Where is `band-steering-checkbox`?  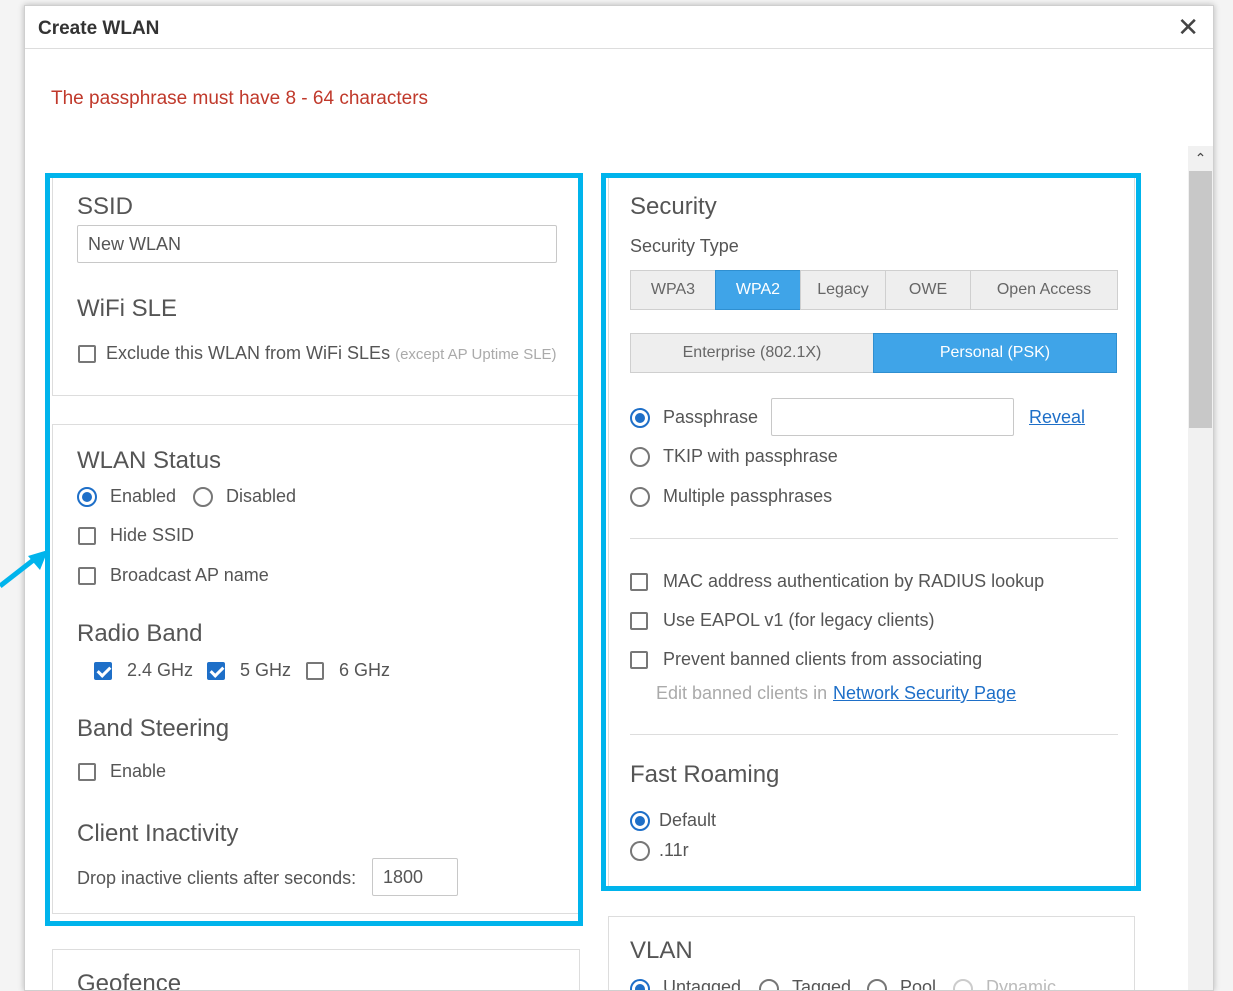
band-steering-checkbox is located at coordinates (87, 772).